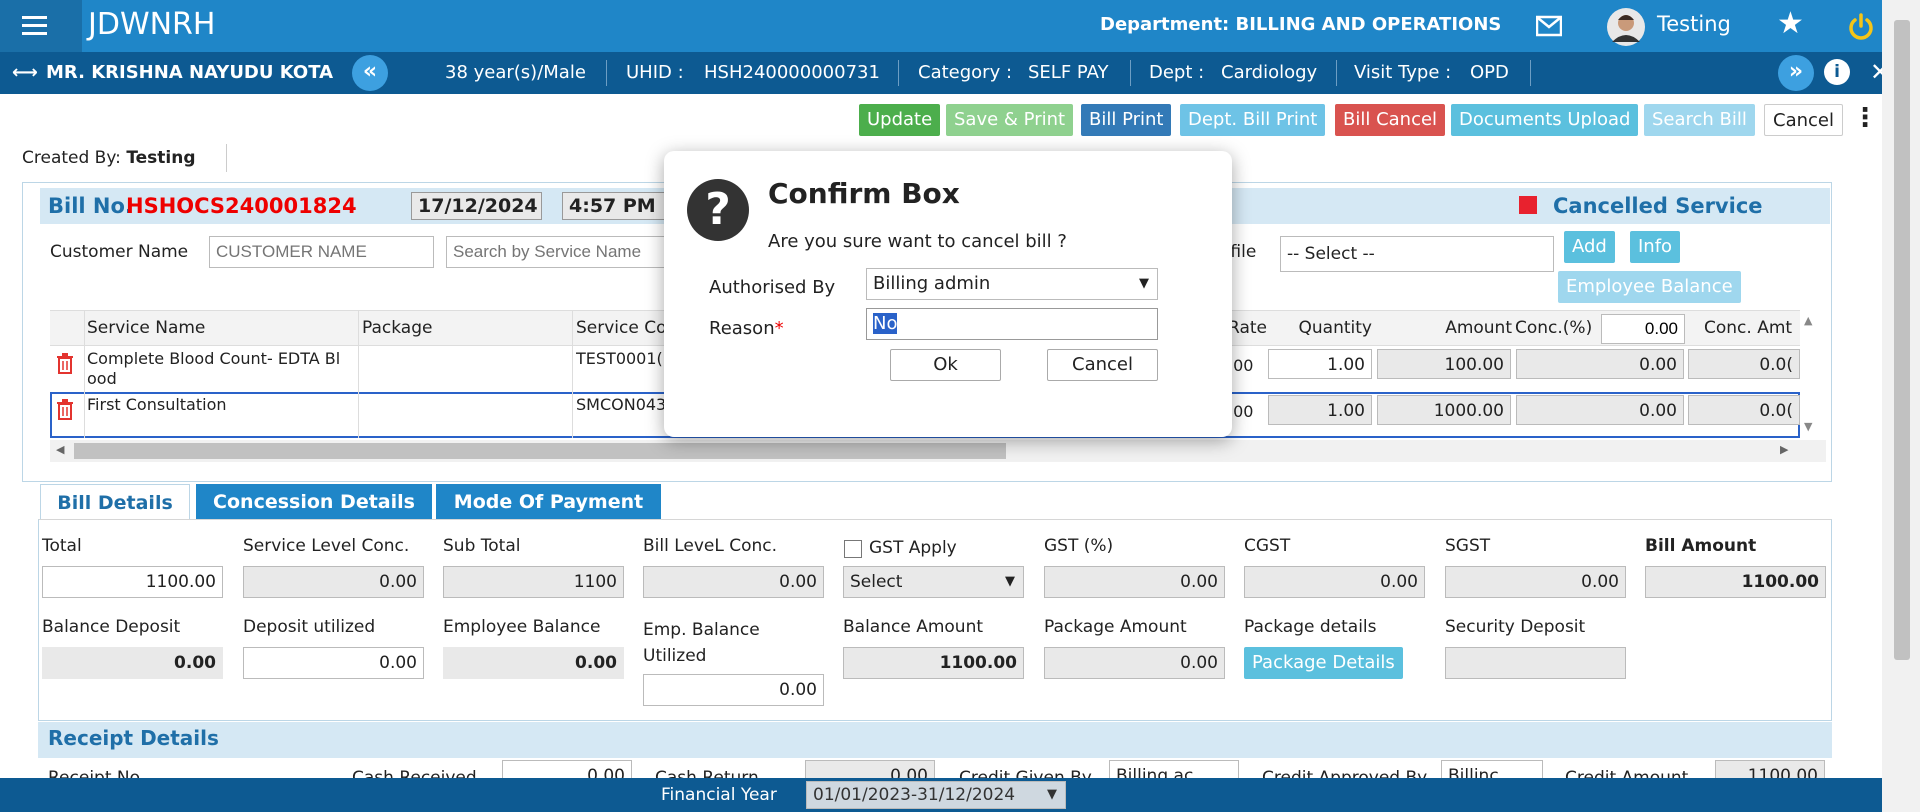  What do you see at coordinates (119, 252) in the screenshot?
I see `customer-name-label: Customer Name` at bounding box center [119, 252].